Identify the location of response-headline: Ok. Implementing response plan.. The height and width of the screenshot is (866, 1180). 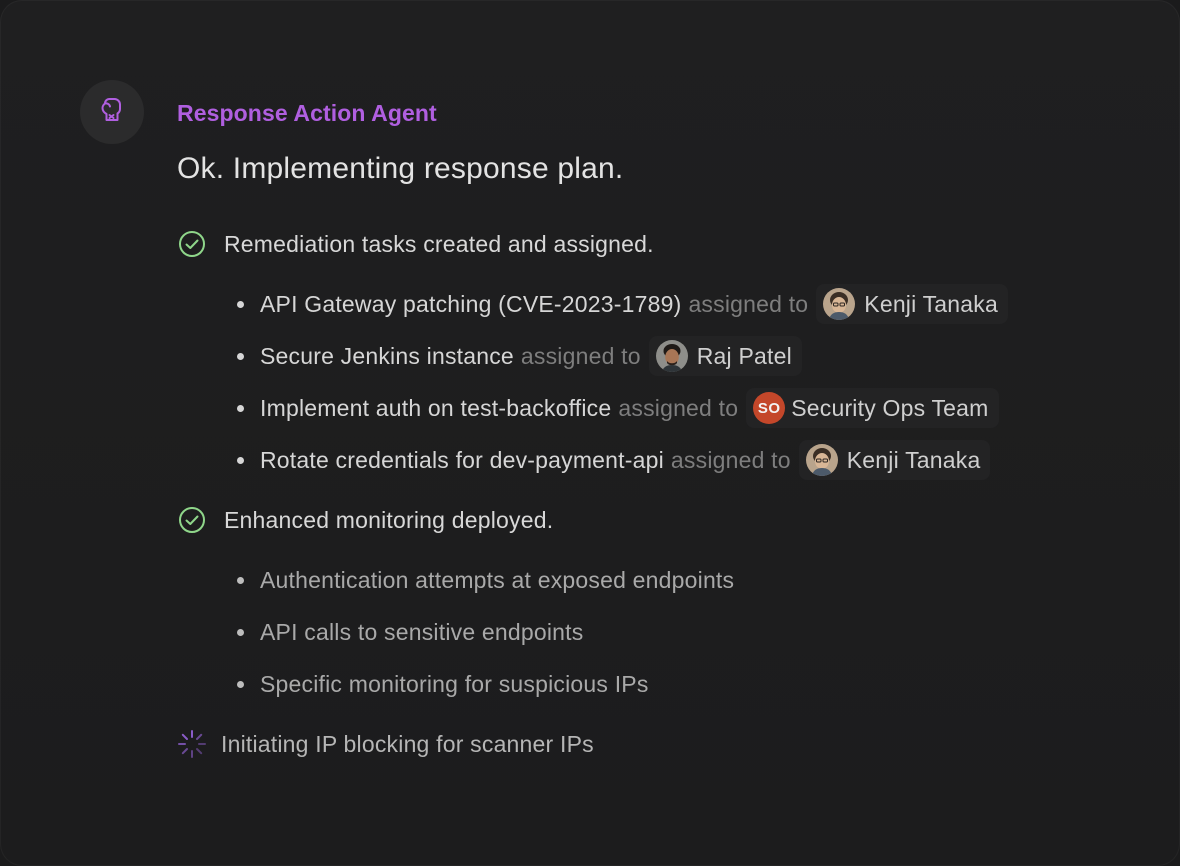
(400, 168).